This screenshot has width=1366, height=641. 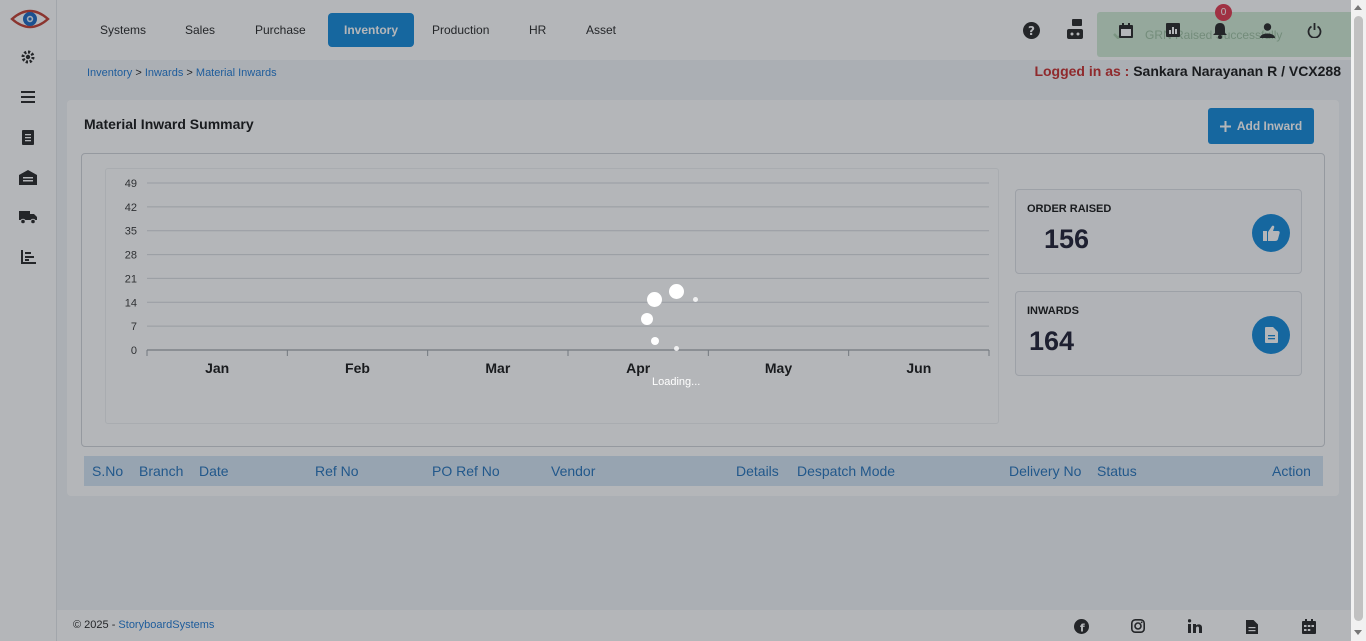 What do you see at coordinates (1358, 7) in the screenshot?
I see `scroll-up-arrow` at bounding box center [1358, 7].